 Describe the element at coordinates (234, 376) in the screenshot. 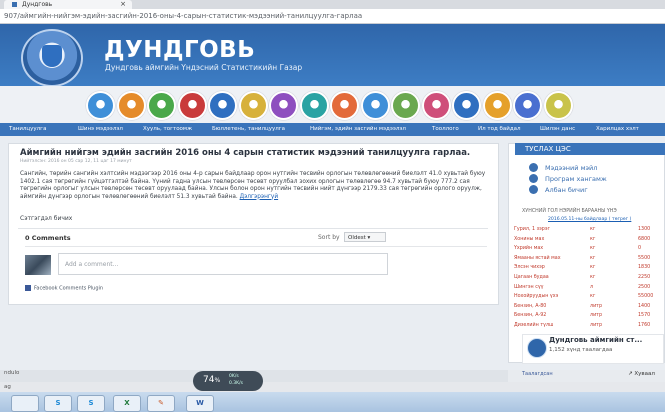

I see `upload-speed: 0K/s` at that location.